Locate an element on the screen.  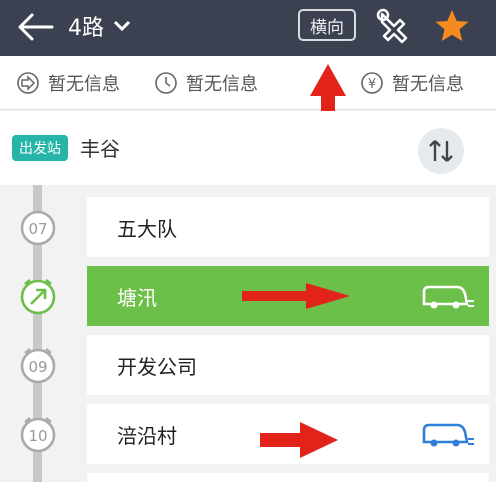
stop-number-icon: 07 is located at coordinates (38, 228).